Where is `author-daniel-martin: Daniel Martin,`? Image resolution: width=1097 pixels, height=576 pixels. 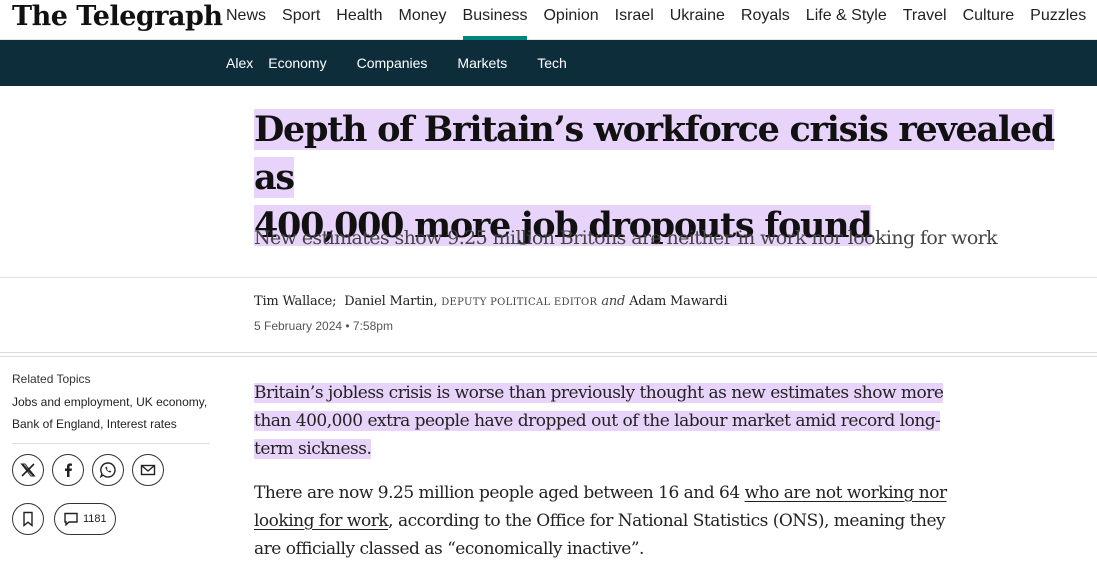 author-daniel-martin: Daniel Martin, is located at coordinates (390, 301).